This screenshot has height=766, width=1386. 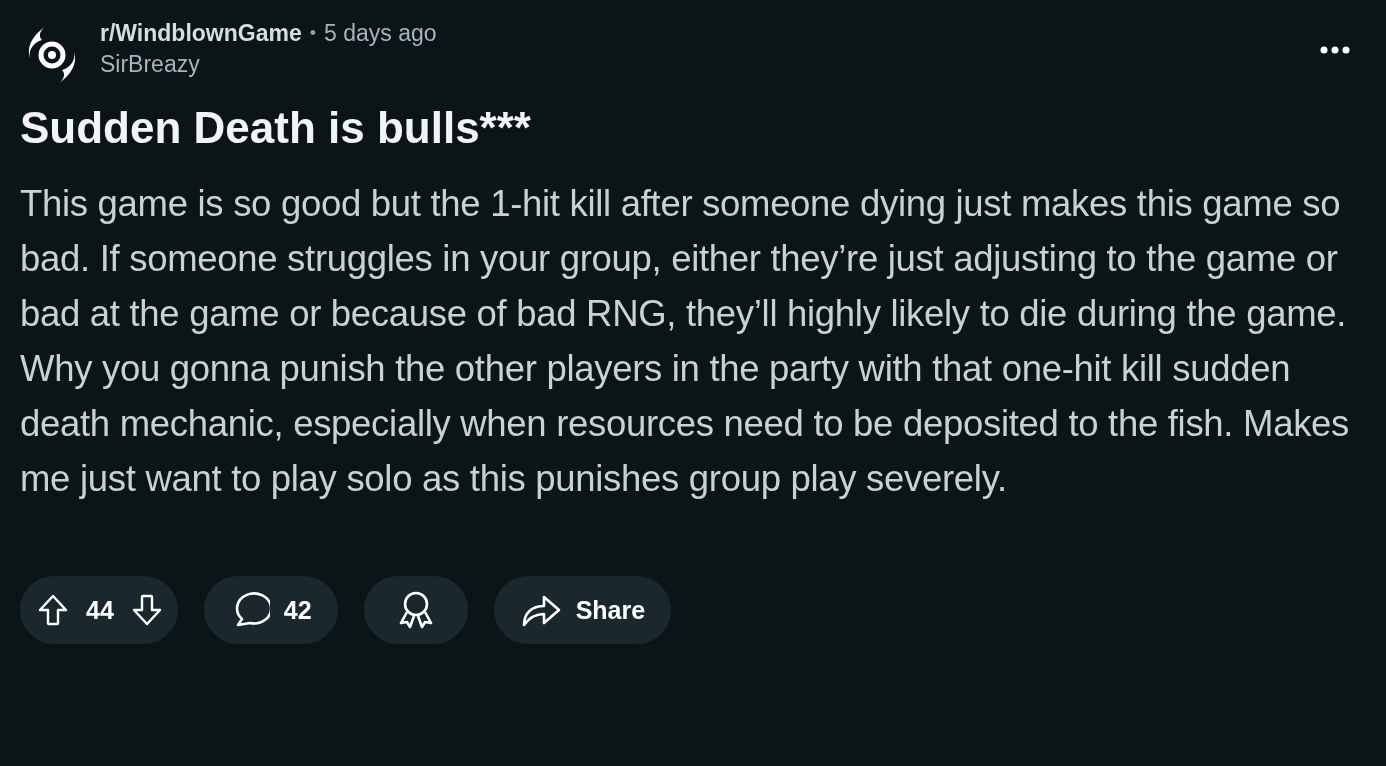 I want to click on post-title: Sudden Death is bulls***, so click(x=276, y=128).